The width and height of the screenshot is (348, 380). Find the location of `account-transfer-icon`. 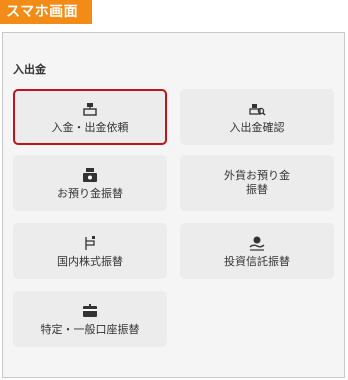

account-transfer-icon is located at coordinates (90, 311).